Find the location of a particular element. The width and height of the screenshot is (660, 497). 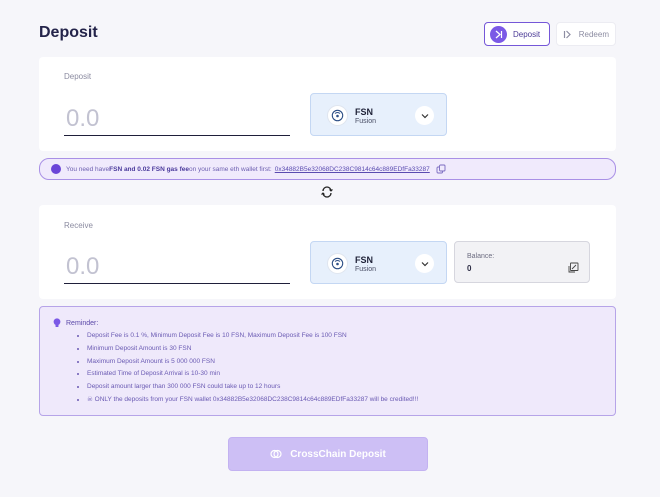

notice-text-before: You need have is located at coordinates (88, 169).